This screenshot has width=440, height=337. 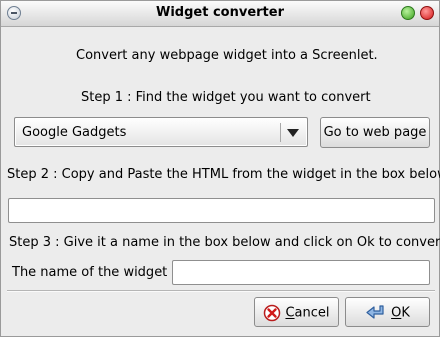 I want to click on widget-name-input, so click(x=301, y=272).